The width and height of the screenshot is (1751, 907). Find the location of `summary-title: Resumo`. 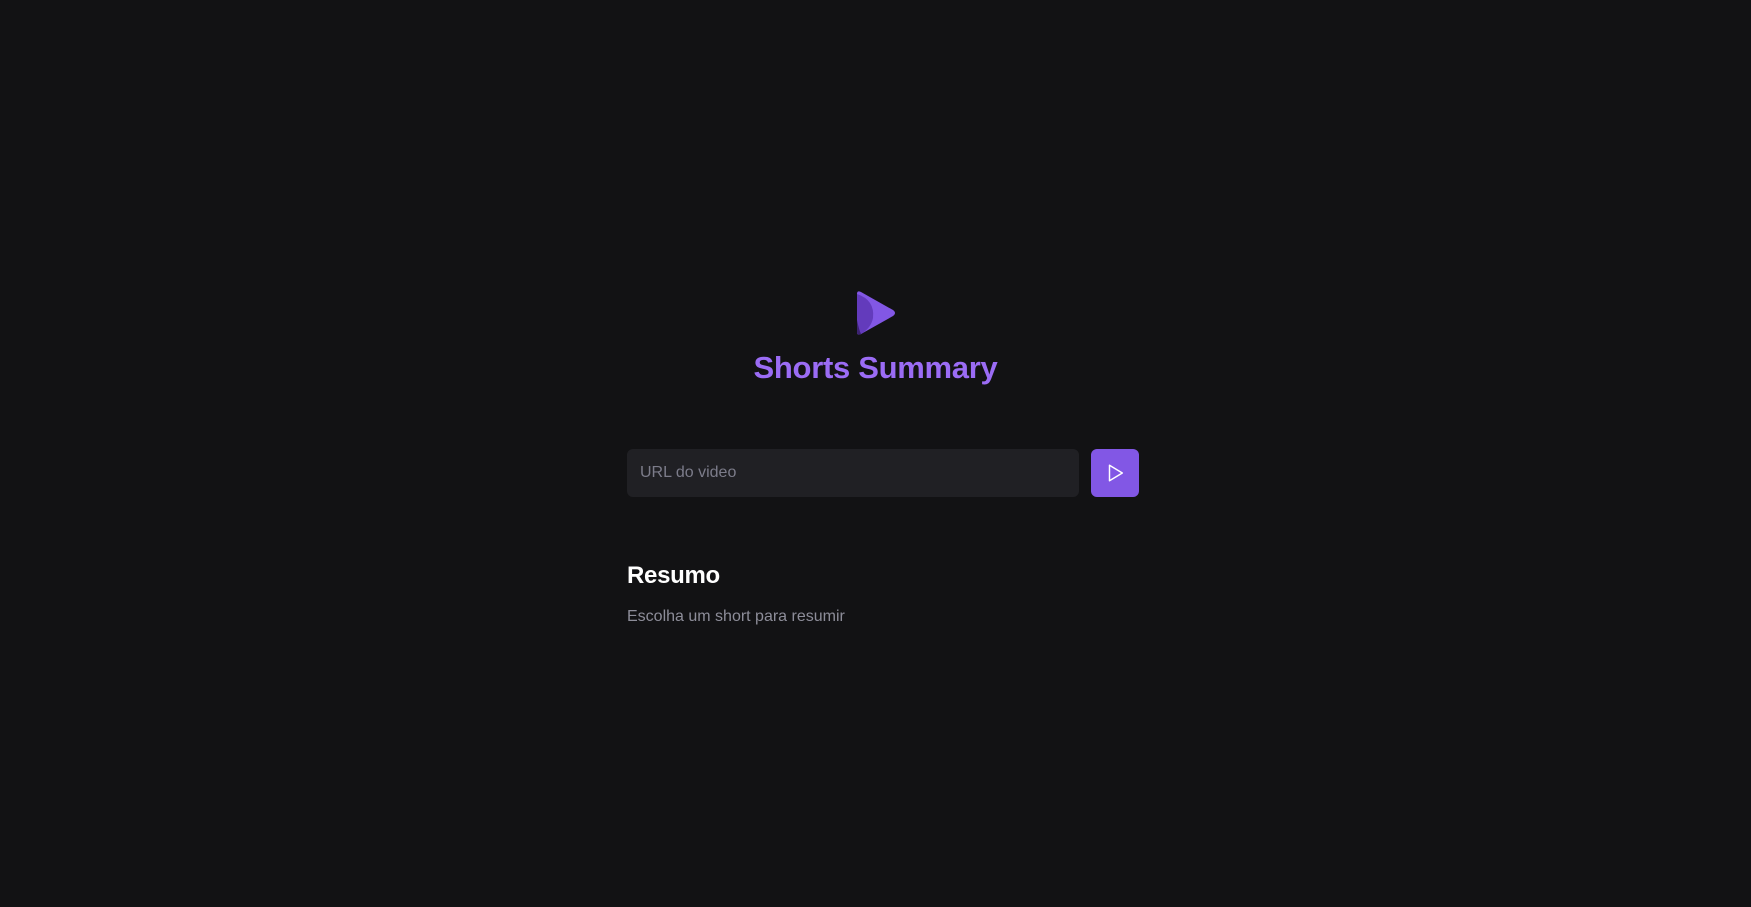

summary-title: Resumo is located at coordinates (673, 575).